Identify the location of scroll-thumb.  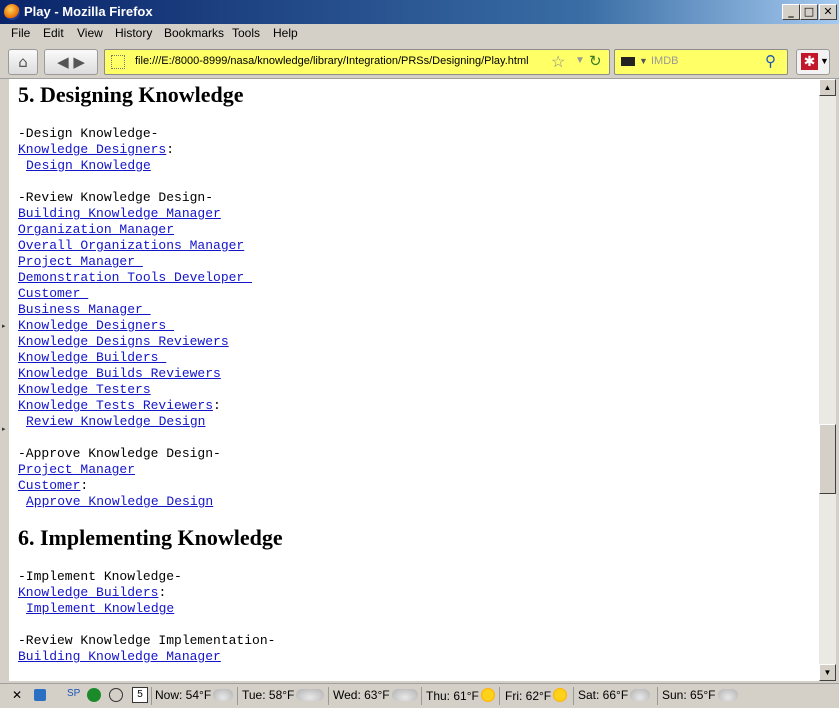
(827, 459).